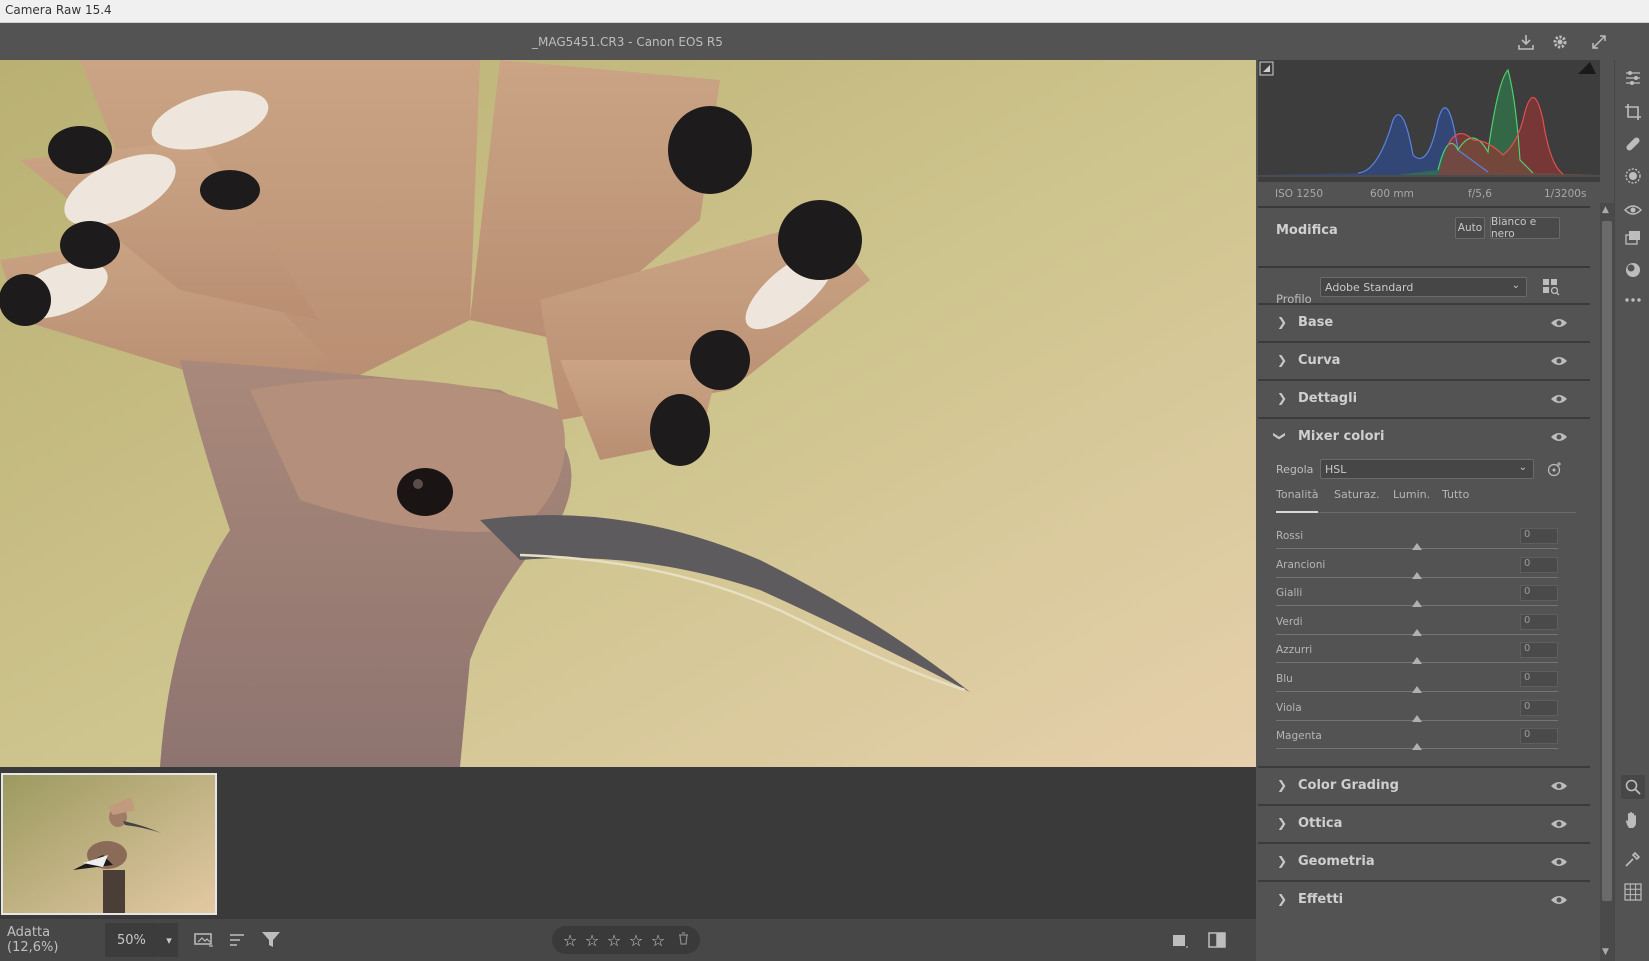 This screenshot has width=1649, height=961. What do you see at coordinates (1423, 287) in the screenshot?
I see `profile-select: Adobe Standard ⌄` at bounding box center [1423, 287].